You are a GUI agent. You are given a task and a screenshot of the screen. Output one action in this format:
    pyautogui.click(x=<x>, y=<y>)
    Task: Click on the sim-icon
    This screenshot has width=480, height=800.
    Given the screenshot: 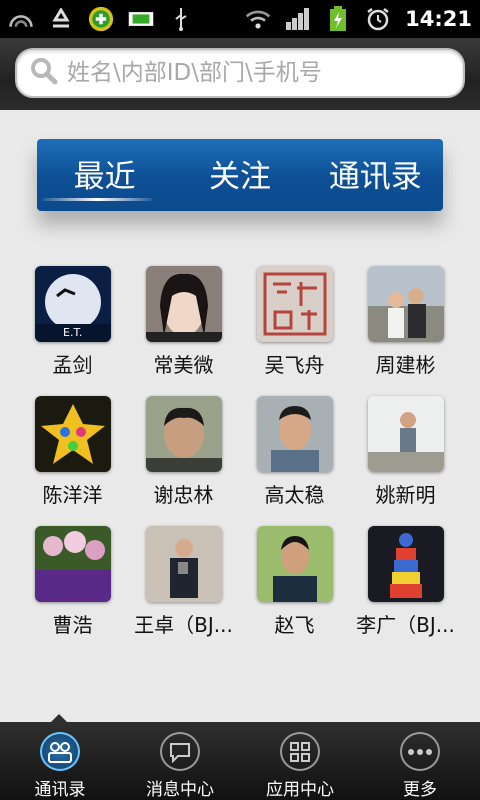 What is the action you would take?
    pyautogui.click(x=141, y=19)
    